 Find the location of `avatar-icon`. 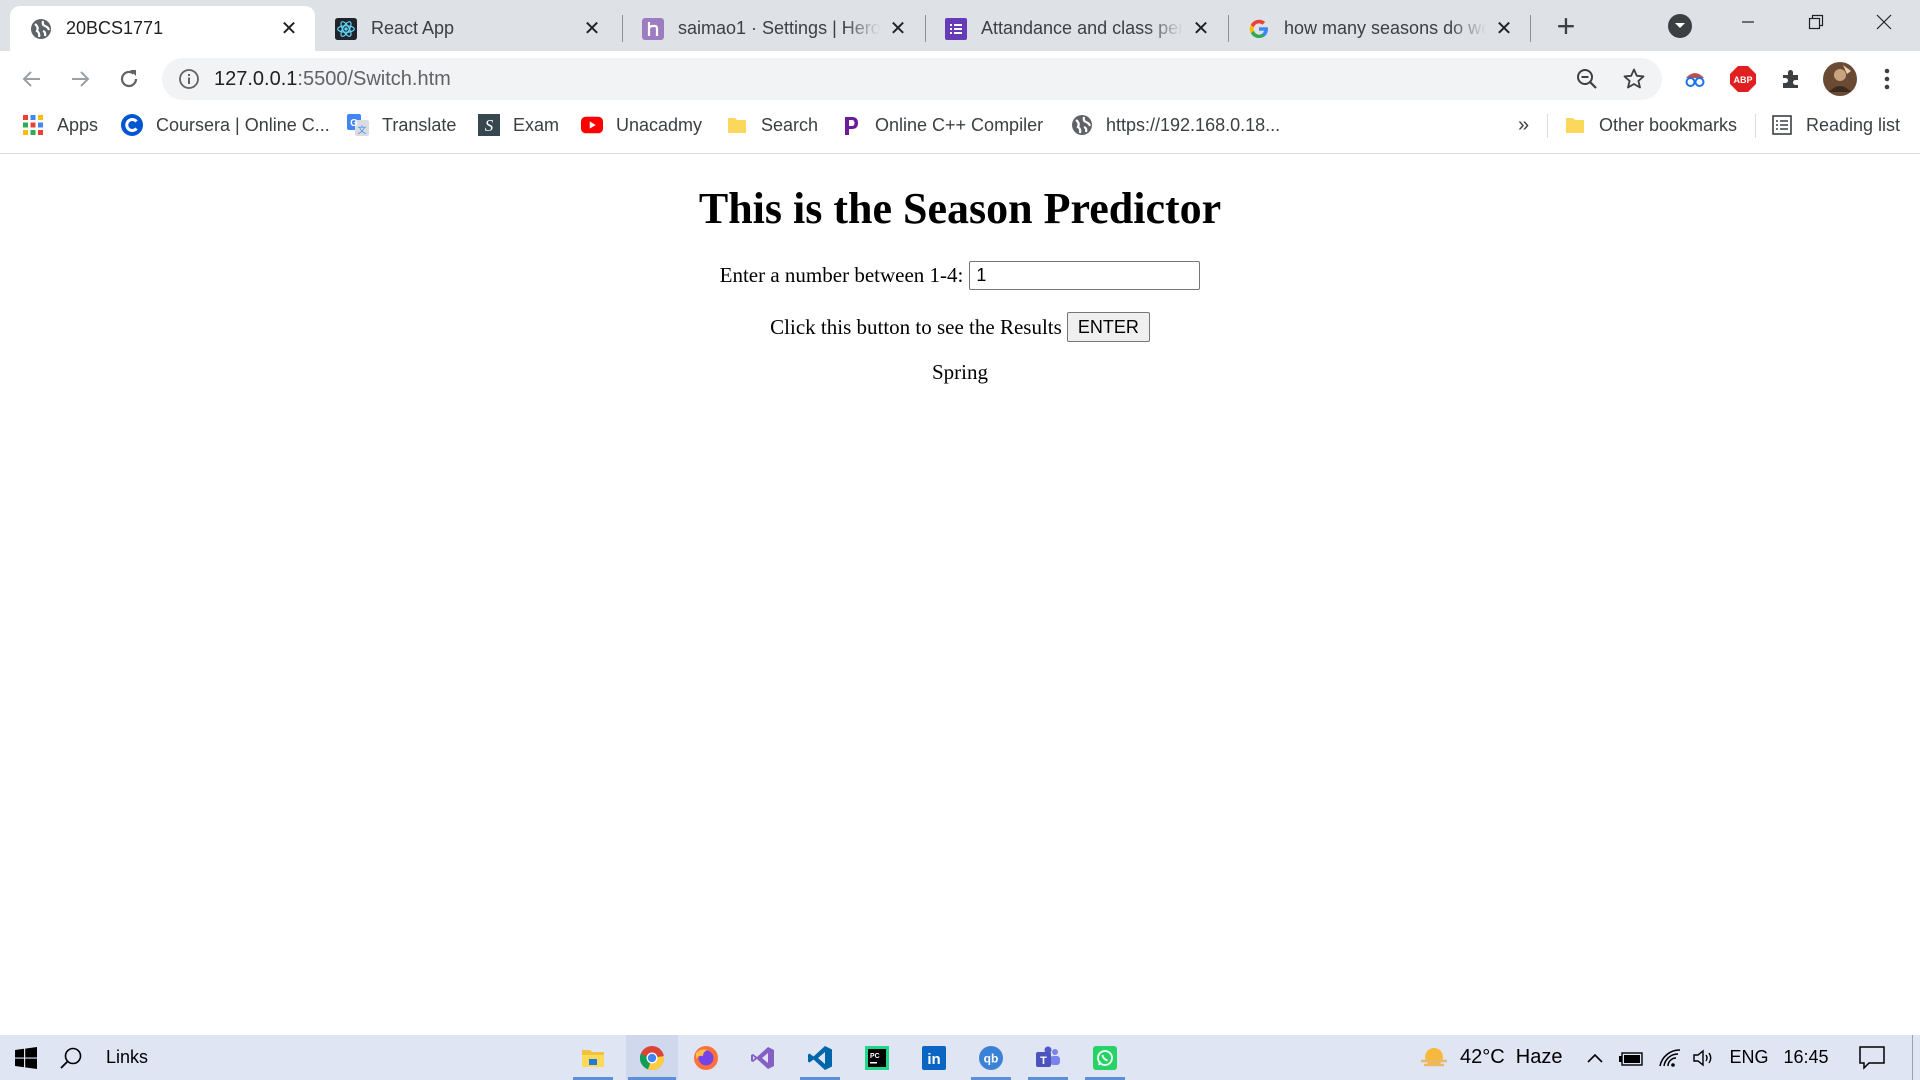

avatar-icon is located at coordinates (1840, 79).